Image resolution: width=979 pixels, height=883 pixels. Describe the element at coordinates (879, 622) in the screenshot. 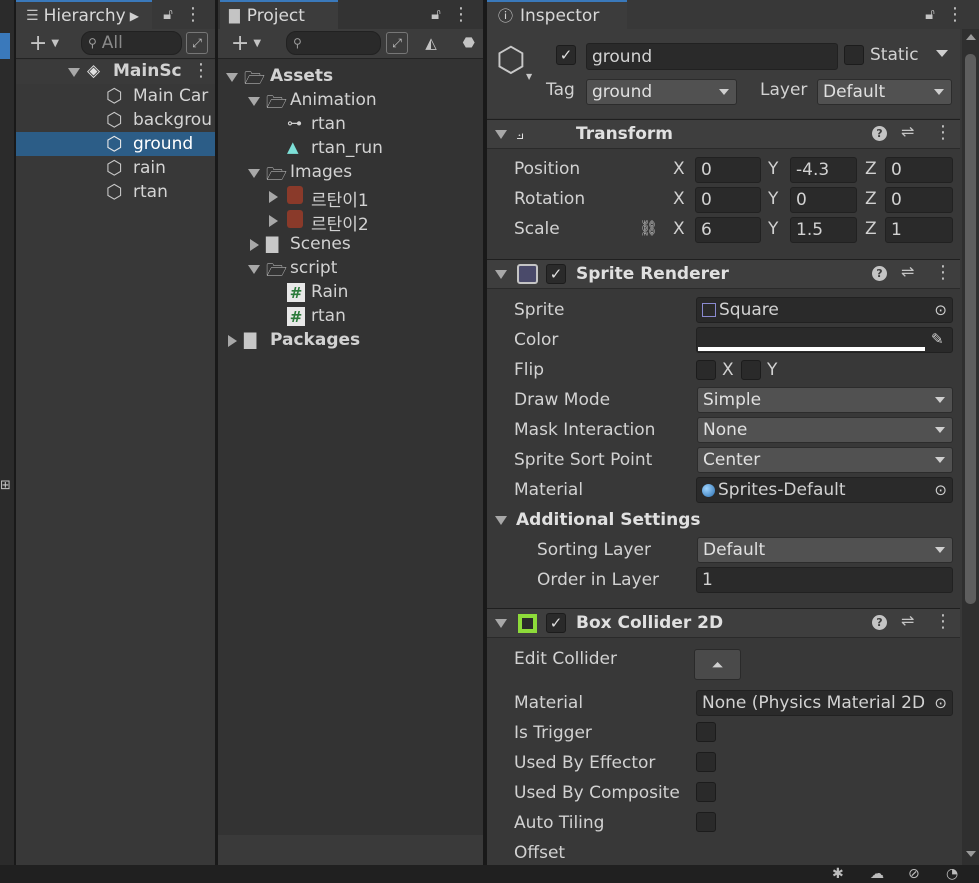

I see `help-icon: ?` at that location.